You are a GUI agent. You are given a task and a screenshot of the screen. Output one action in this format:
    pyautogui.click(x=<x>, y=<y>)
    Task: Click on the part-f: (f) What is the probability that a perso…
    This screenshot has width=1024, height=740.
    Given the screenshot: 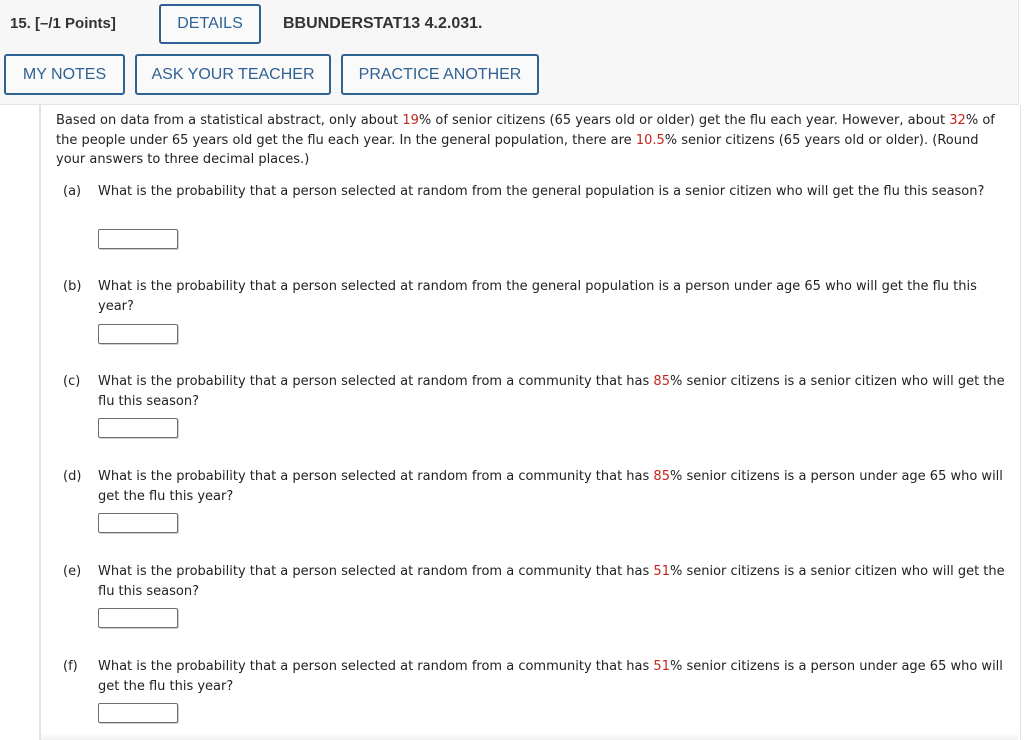 What is the action you would take?
    pyautogui.click(x=538, y=676)
    